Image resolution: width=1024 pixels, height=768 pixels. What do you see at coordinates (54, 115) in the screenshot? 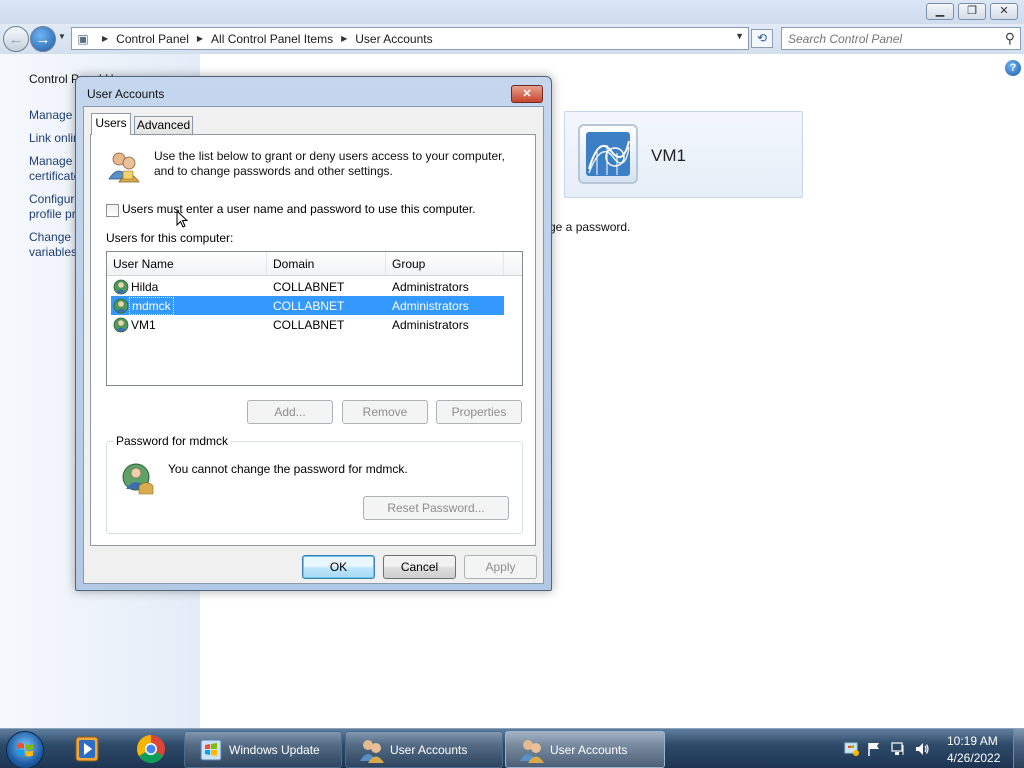
I see `task-link-credentials: Manage your credentials` at bounding box center [54, 115].